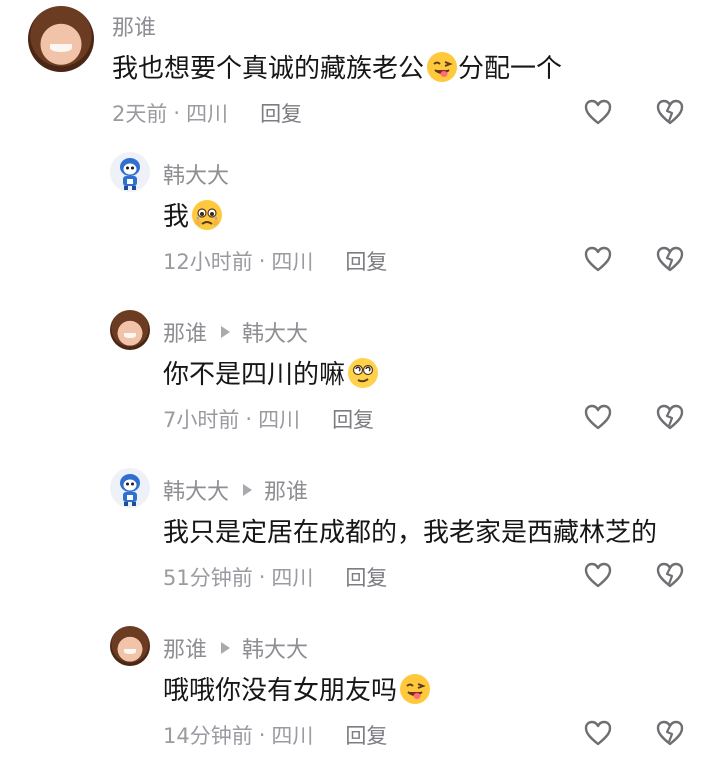 The height and width of the screenshot is (757, 720). I want to click on dizzy-rolling-eyes-emoji, so click(363, 372).